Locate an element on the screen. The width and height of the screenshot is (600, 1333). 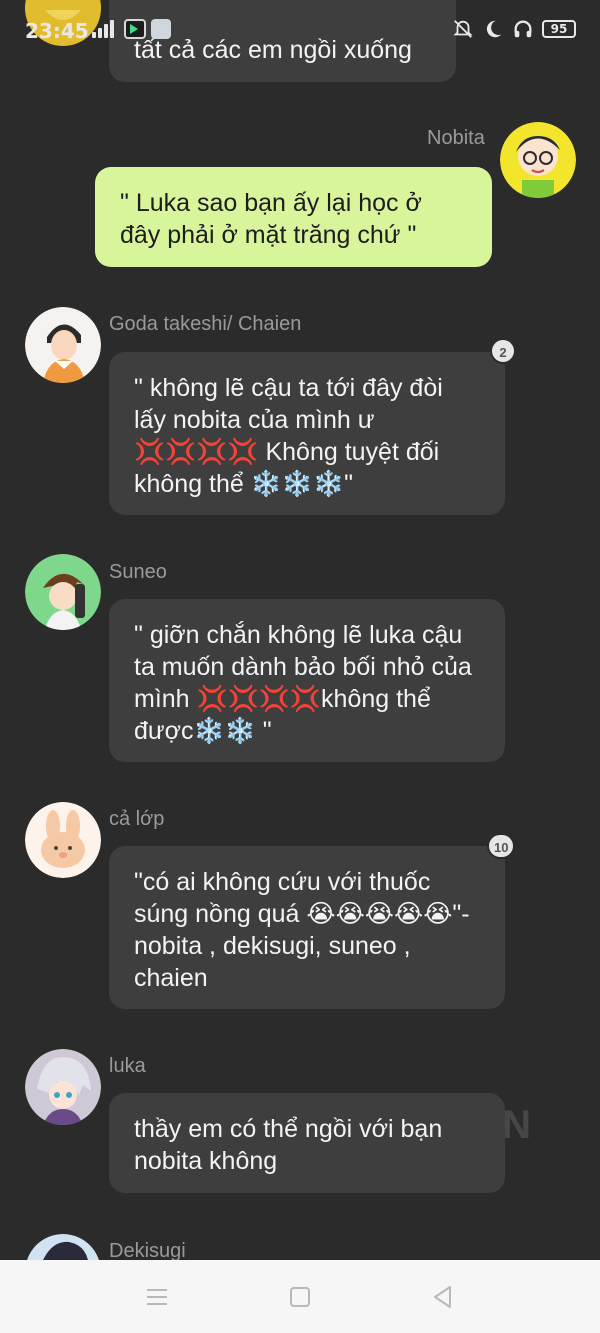
back-icon is located at coordinates (443, 1297).